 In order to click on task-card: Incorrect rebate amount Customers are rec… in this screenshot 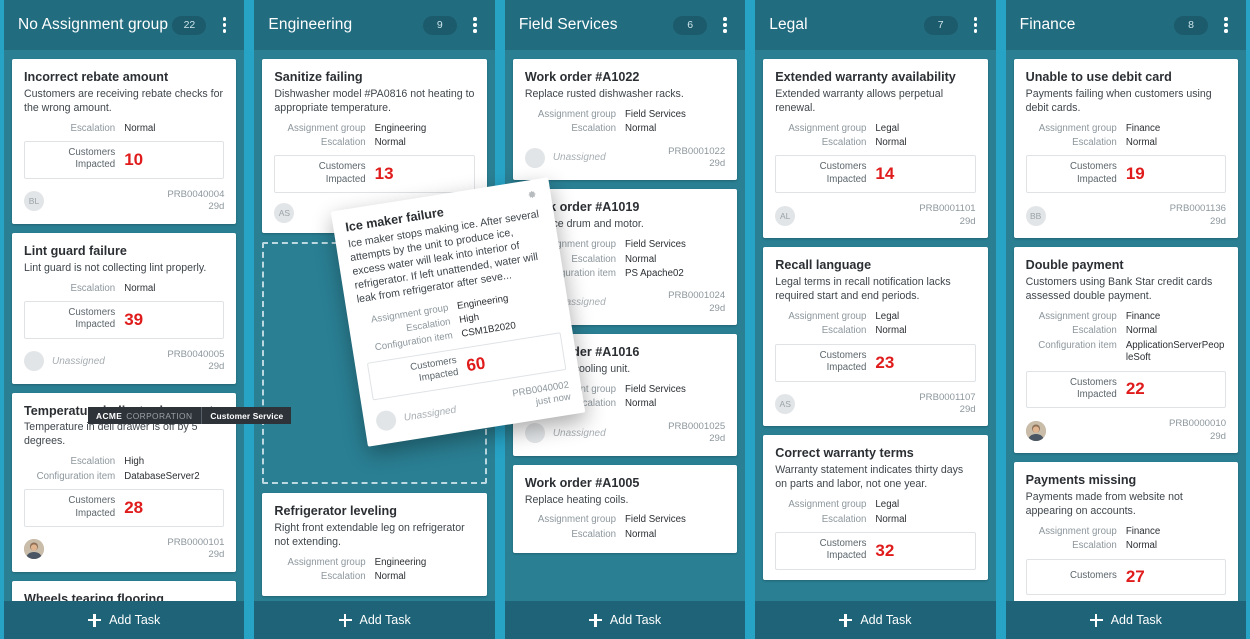, I will do `click(124, 141)`.